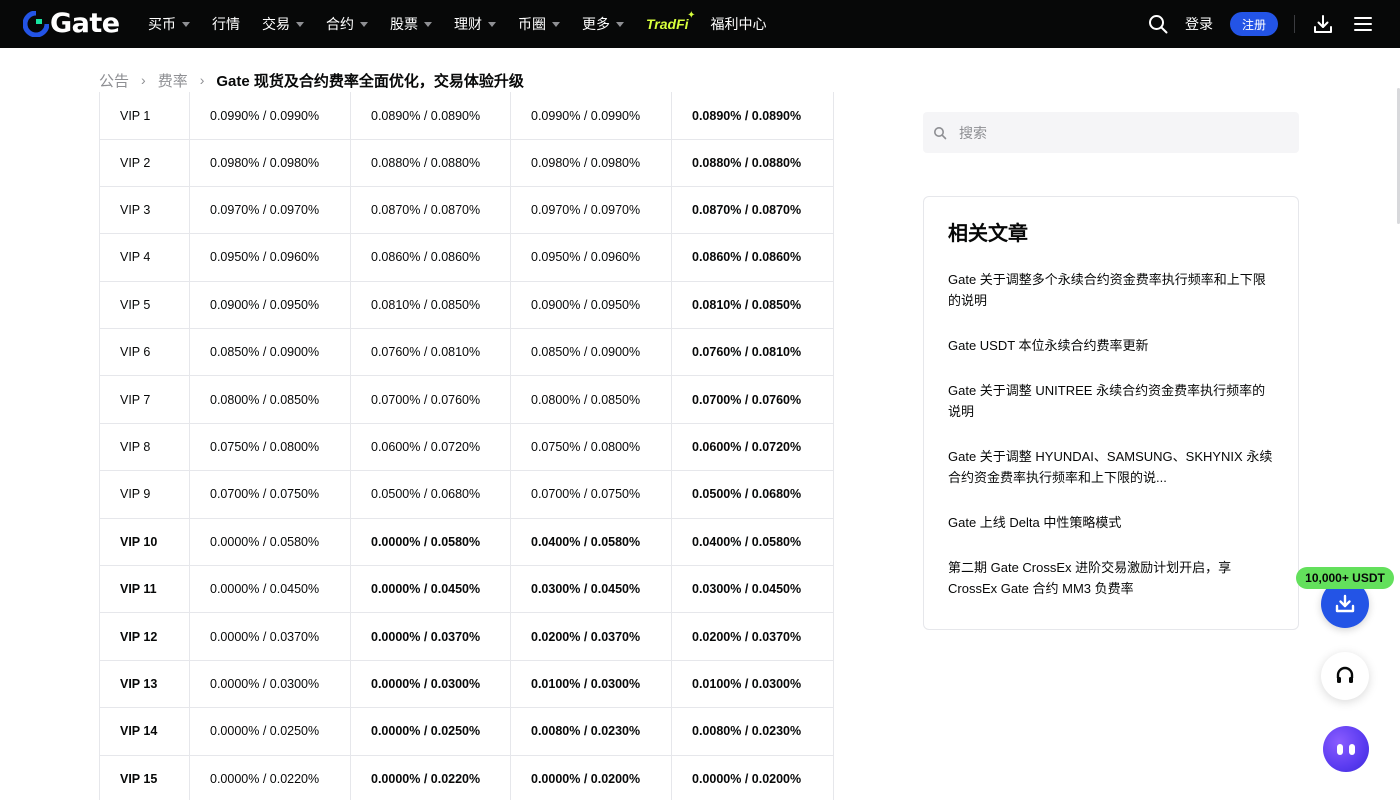 The width and height of the screenshot is (1400, 800). I want to click on support-button, so click(1345, 676).